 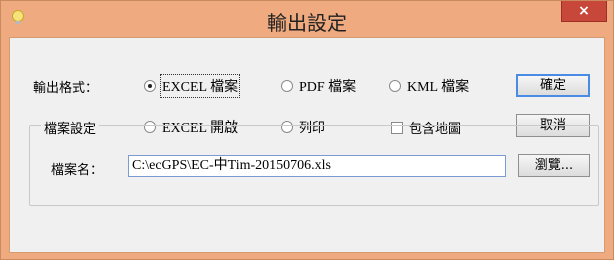 What do you see at coordinates (66, 88) in the screenshot?
I see `output-format-label: 輸出格式：` at bounding box center [66, 88].